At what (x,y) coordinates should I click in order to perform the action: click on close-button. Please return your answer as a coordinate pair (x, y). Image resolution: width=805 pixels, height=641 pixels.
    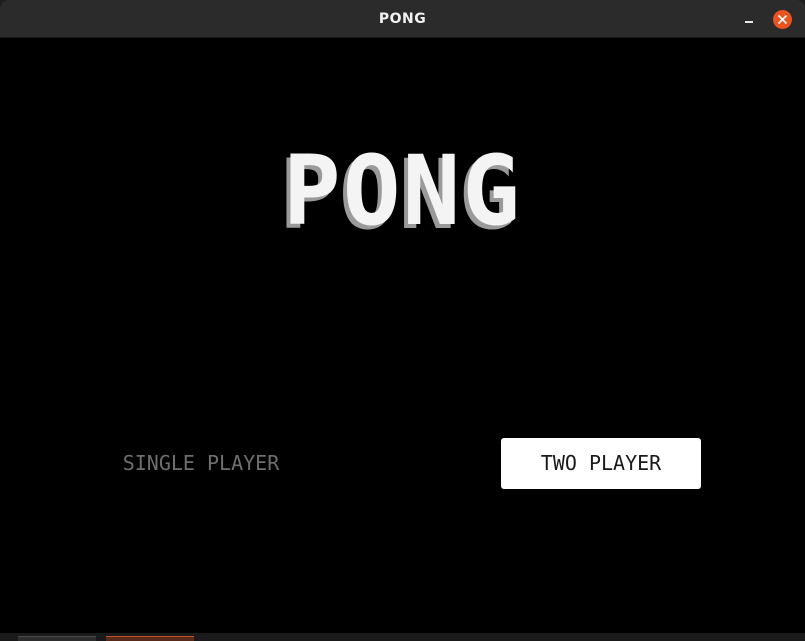
    Looking at the image, I should click on (782, 19).